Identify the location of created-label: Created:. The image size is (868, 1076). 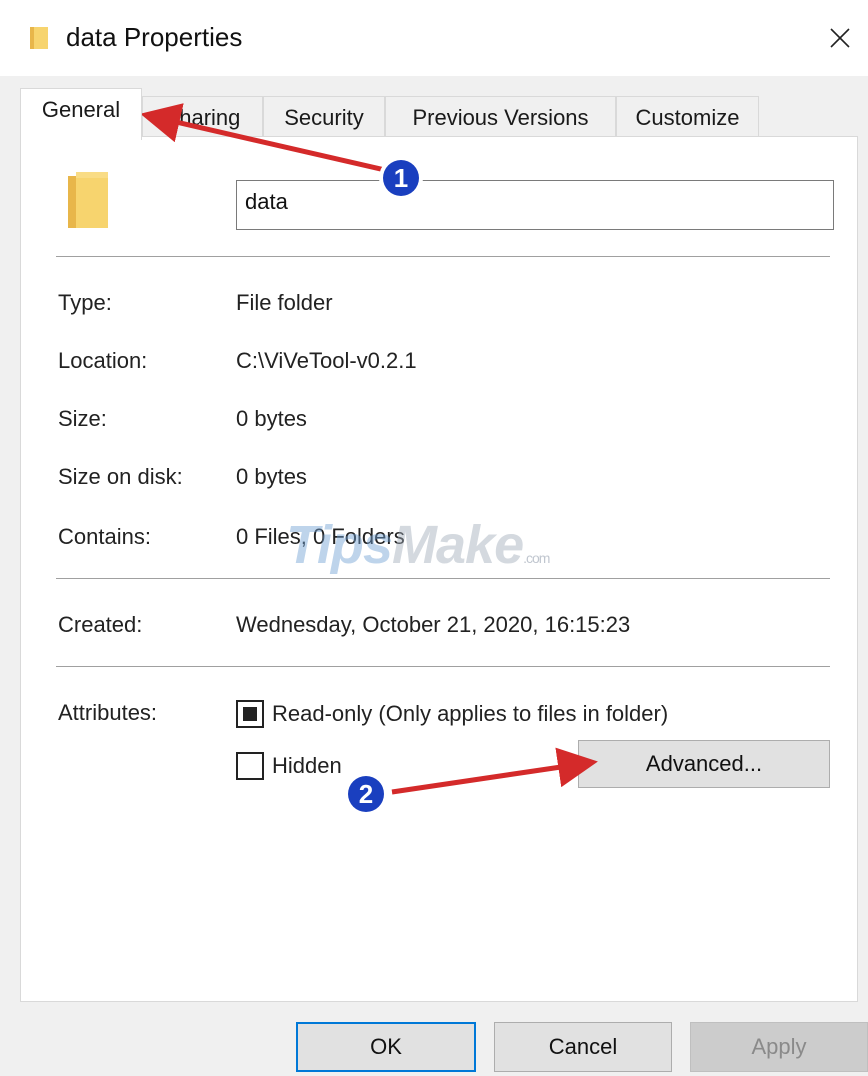
(100, 624).